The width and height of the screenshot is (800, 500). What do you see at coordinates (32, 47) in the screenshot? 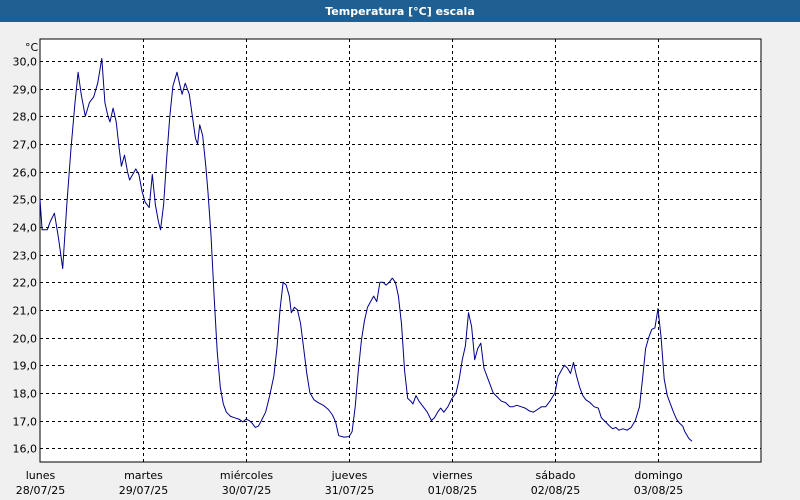
I see `y-axis-label: °C` at bounding box center [32, 47].